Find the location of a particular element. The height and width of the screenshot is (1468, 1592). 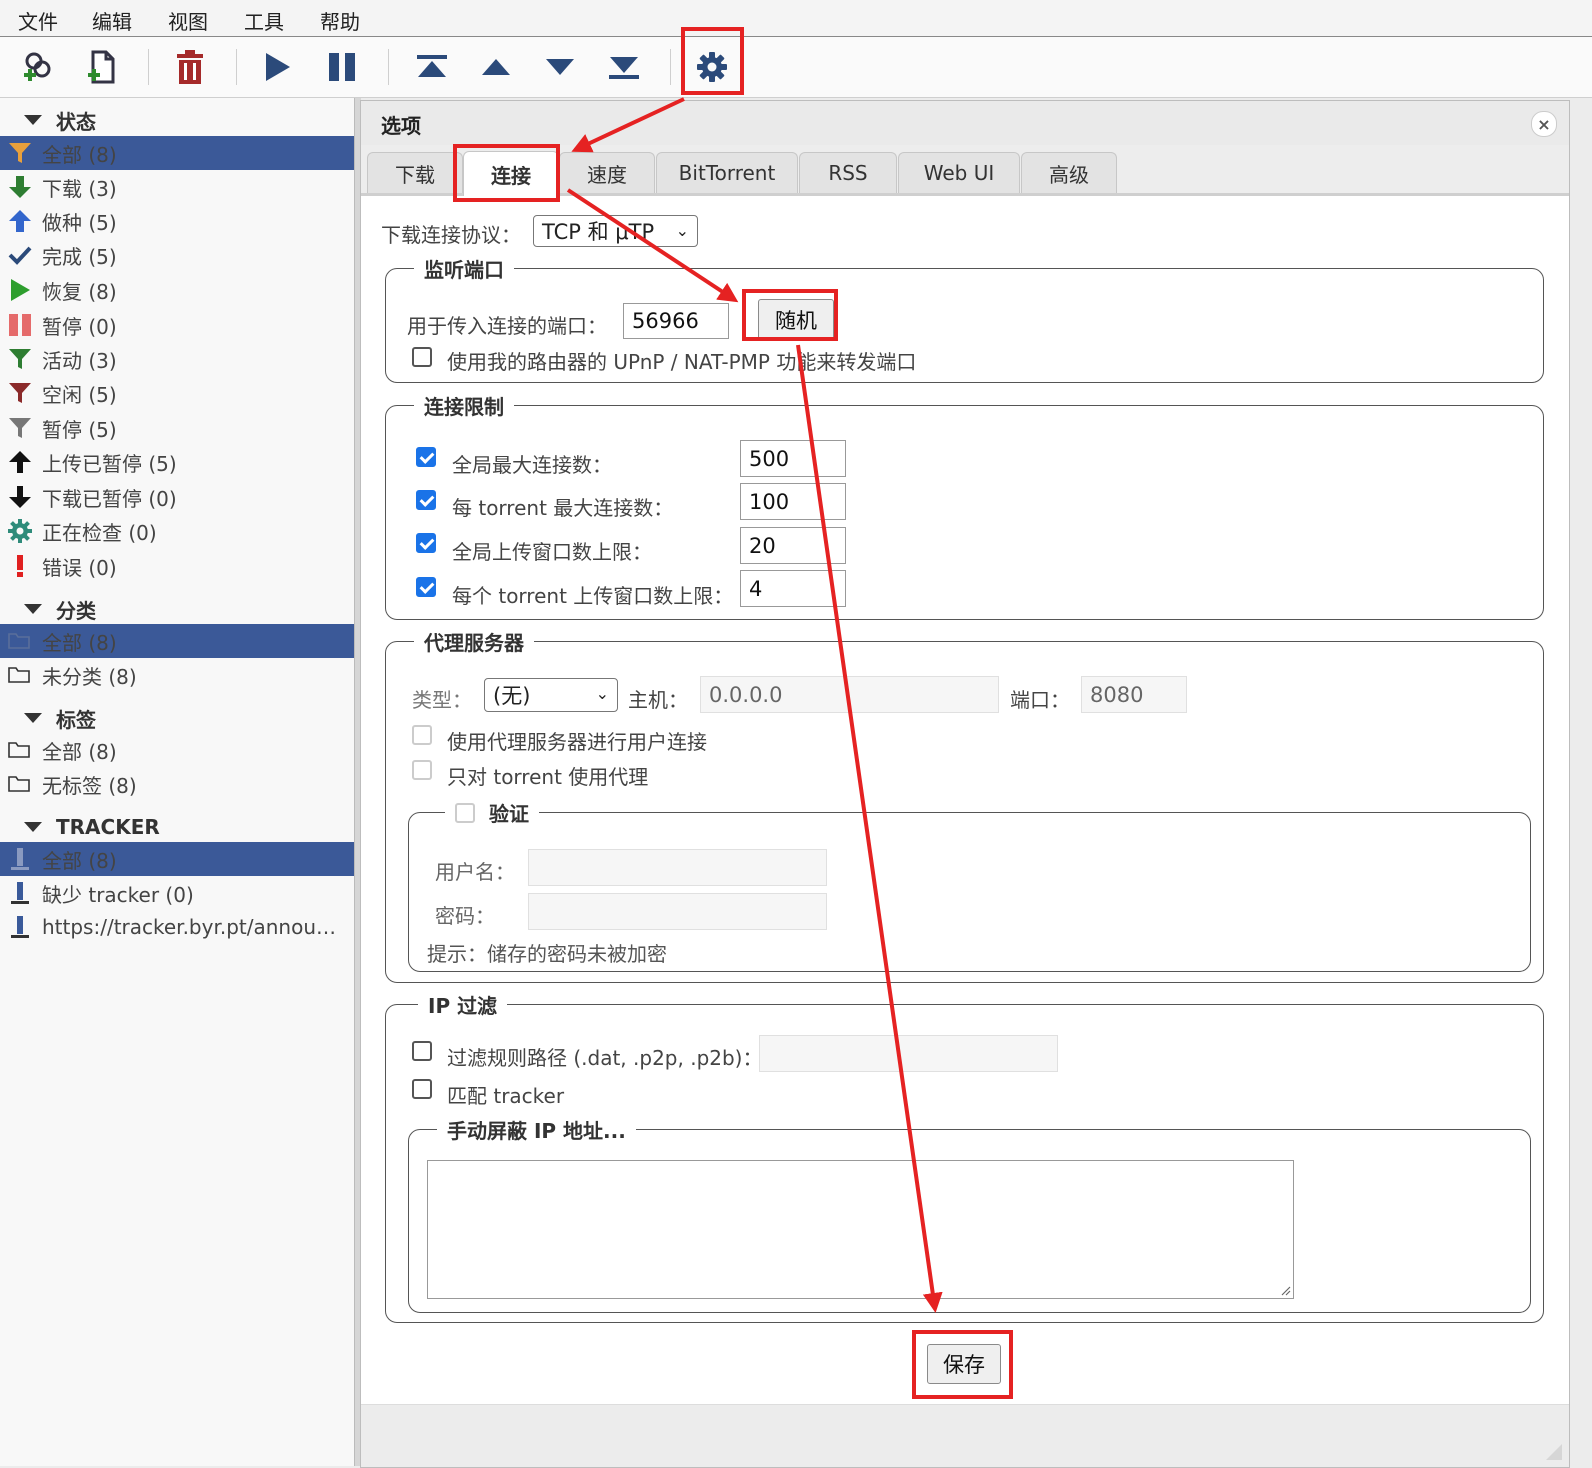

close-icon: × is located at coordinates (1544, 124).